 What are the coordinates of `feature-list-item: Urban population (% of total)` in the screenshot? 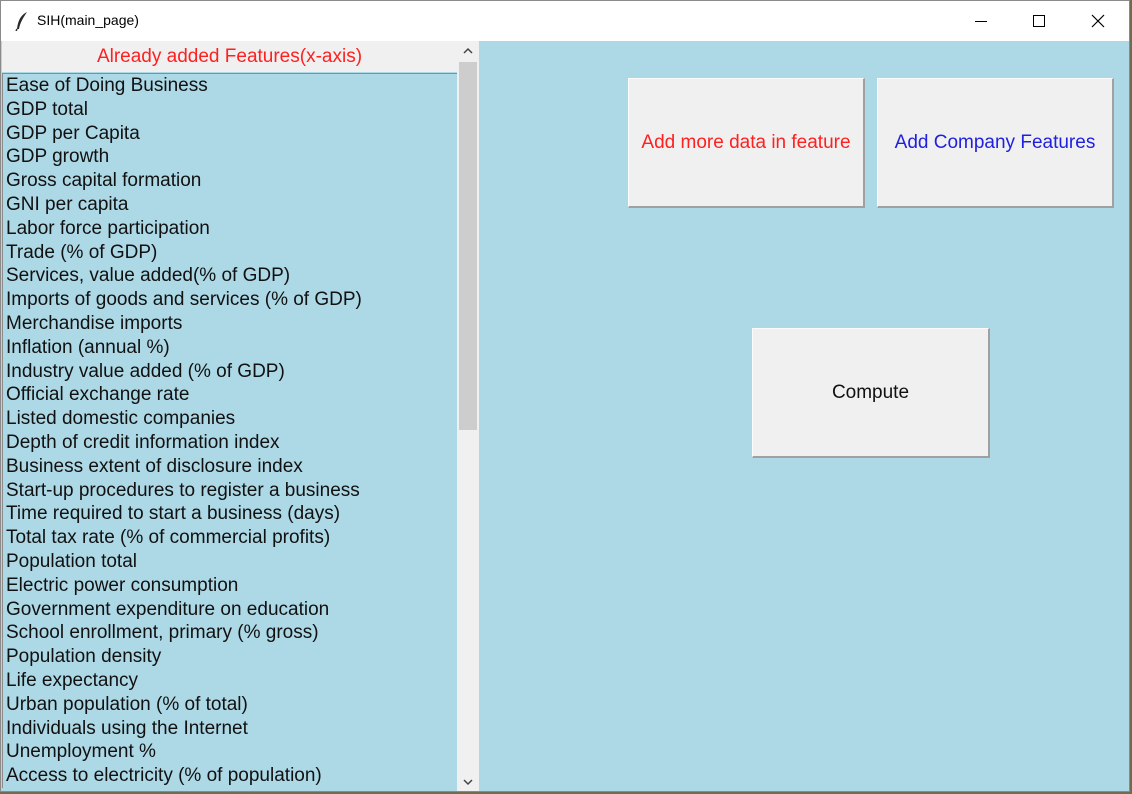 It's located at (231, 705).